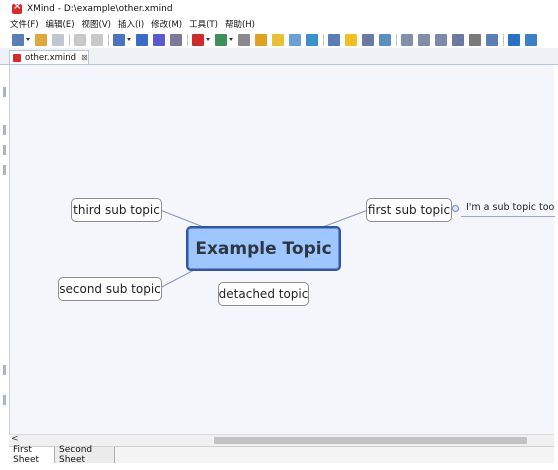 The height and width of the screenshot is (470, 558). I want to click on hyperlink-icon, so click(244, 39).